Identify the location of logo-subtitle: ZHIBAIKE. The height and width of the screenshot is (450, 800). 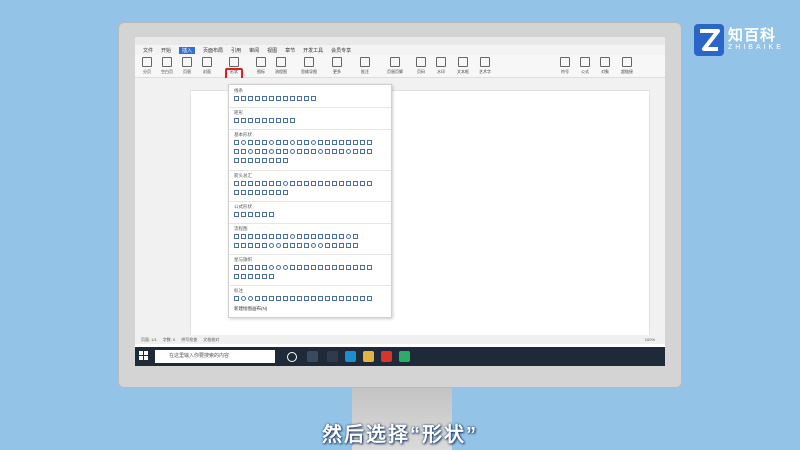
(756, 47).